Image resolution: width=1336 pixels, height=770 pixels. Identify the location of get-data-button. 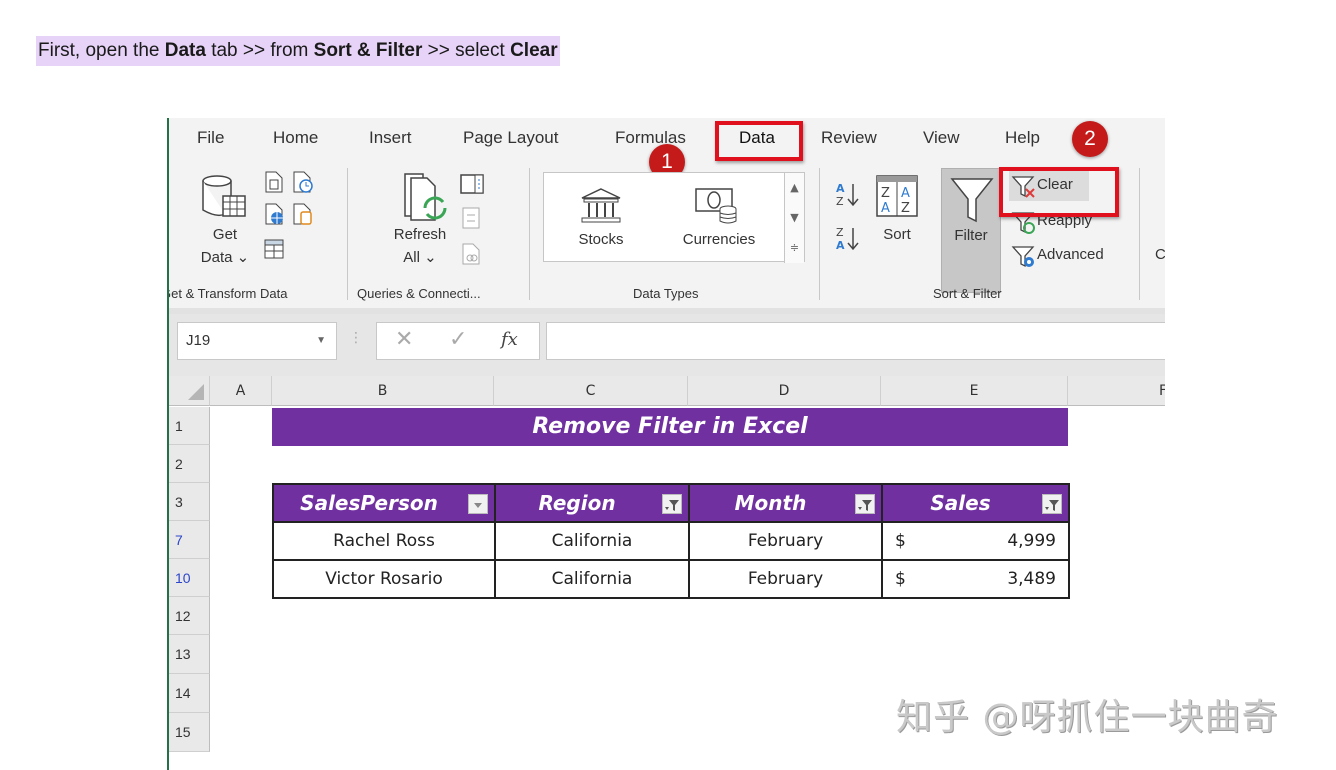
(224, 199).